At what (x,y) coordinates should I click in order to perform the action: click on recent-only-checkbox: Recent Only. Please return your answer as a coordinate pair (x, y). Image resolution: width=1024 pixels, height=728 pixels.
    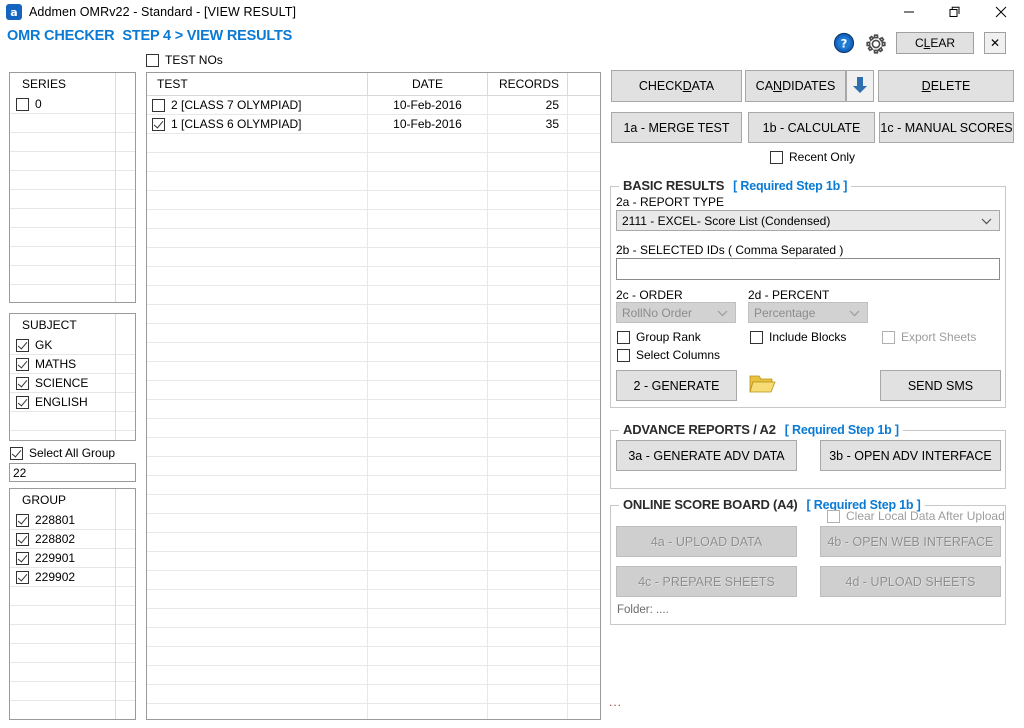
    Looking at the image, I should click on (812, 157).